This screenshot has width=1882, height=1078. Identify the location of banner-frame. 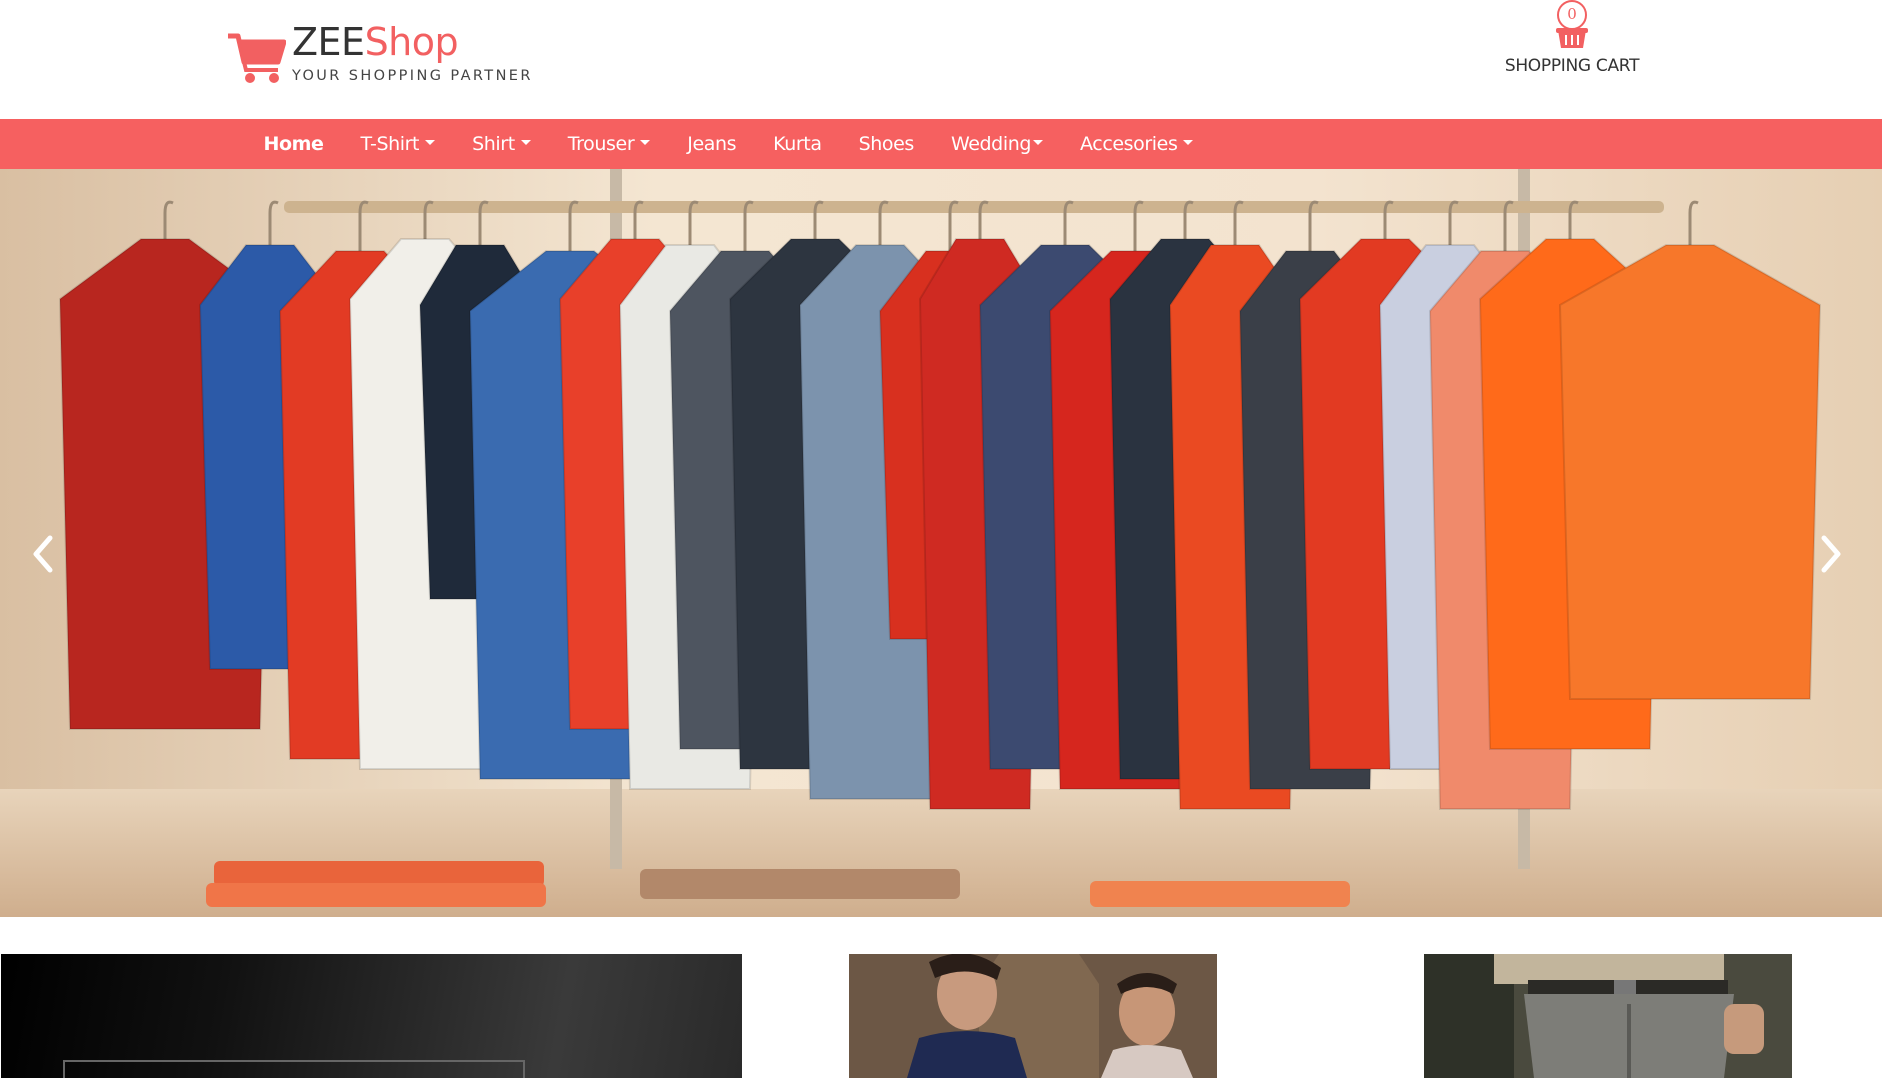
(294, 1069).